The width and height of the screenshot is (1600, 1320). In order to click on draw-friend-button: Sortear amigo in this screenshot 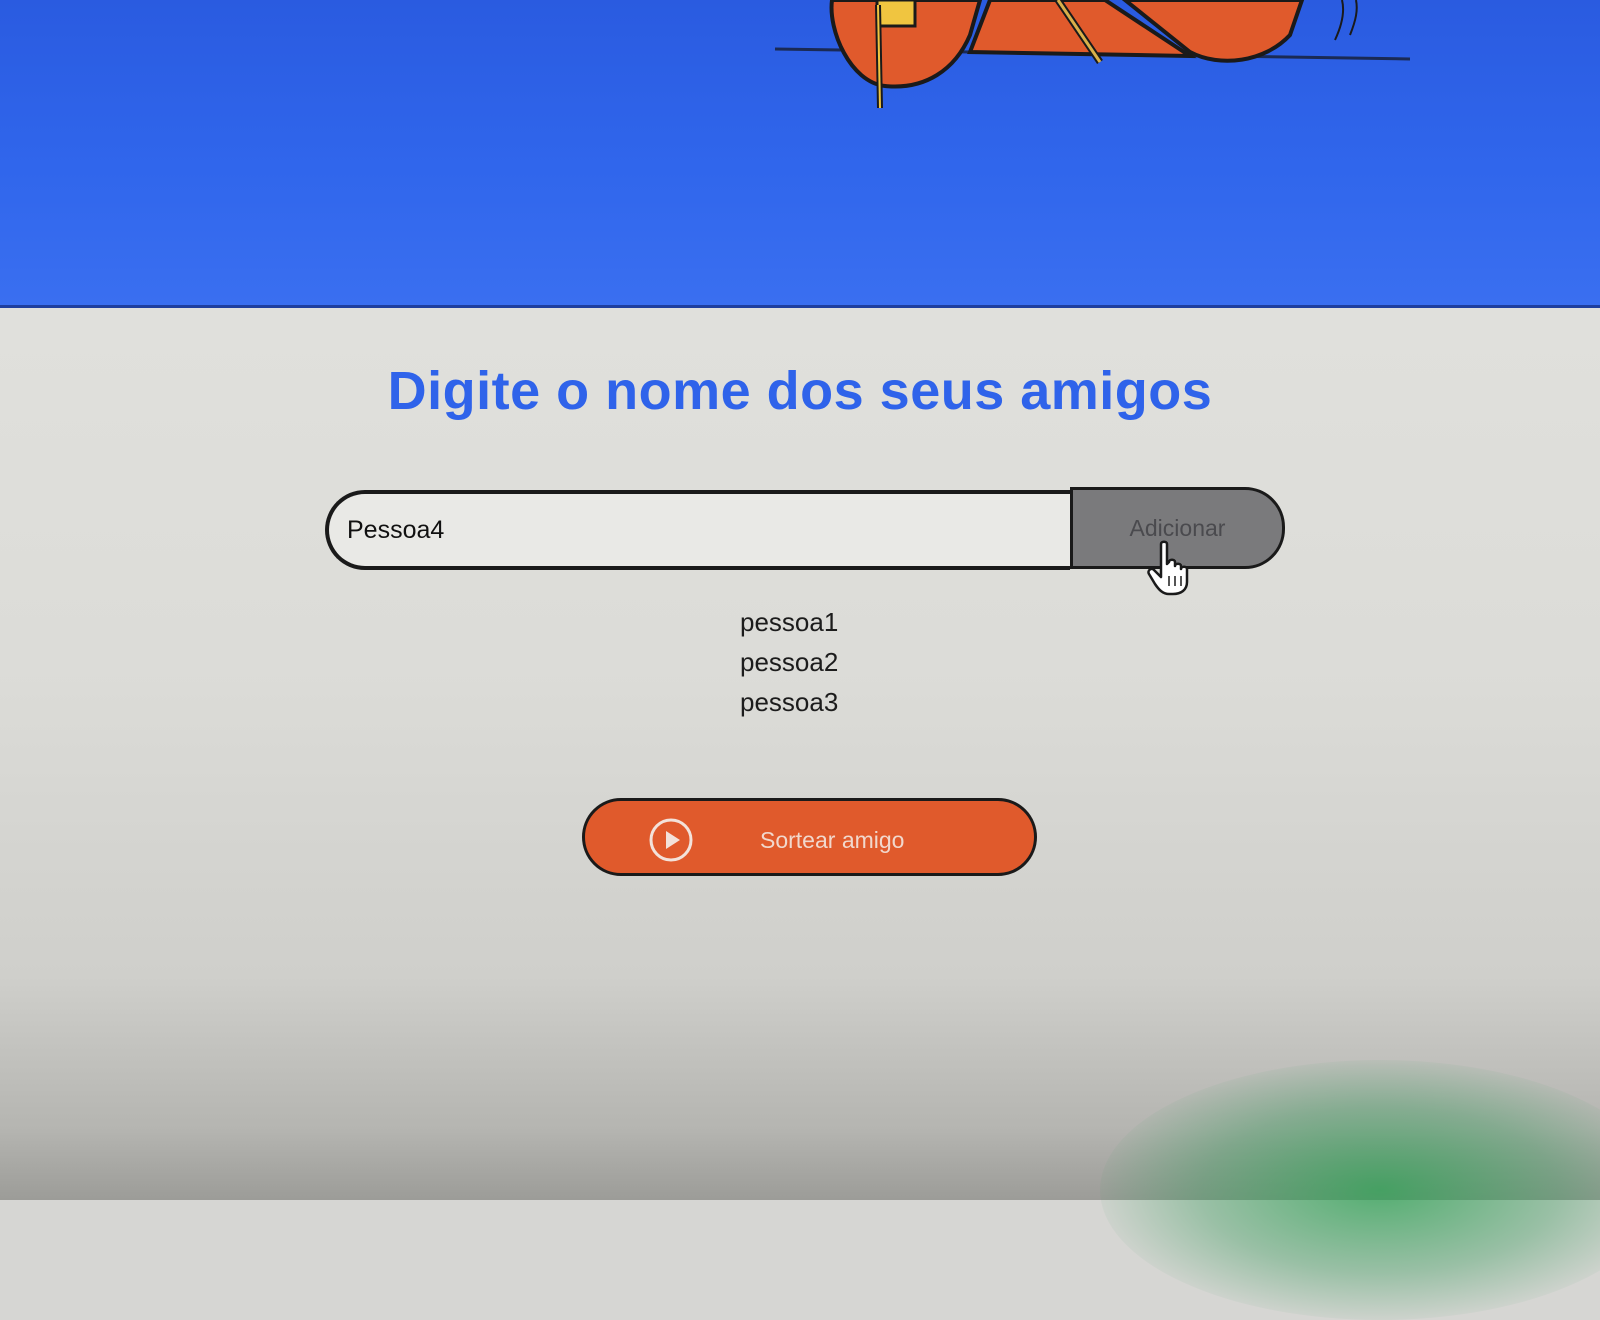, I will do `click(809, 837)`.